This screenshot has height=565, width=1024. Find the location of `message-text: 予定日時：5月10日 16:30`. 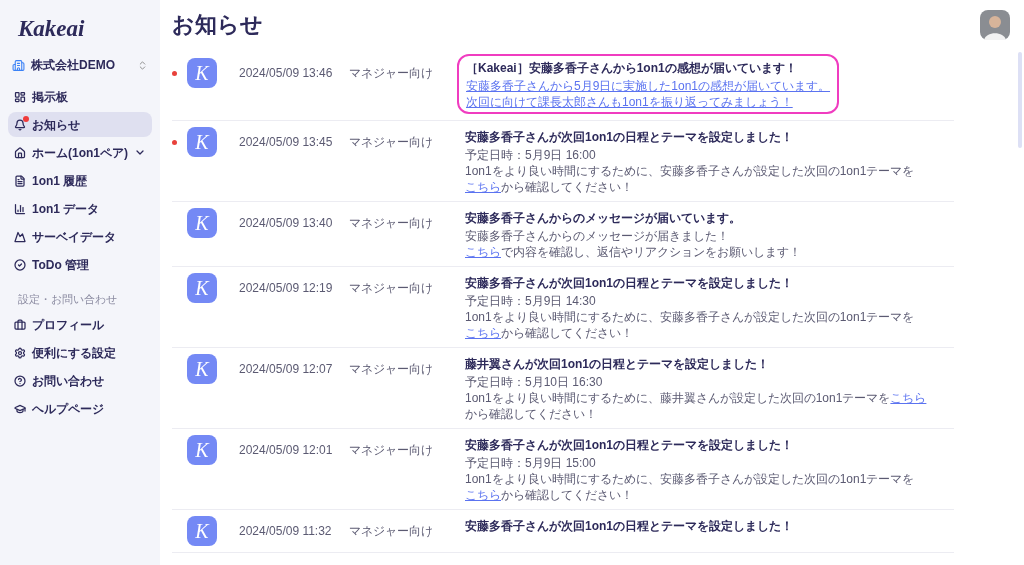

message-text: 予定日時：5月10日 16:30 is located at coordinates (534, 382).